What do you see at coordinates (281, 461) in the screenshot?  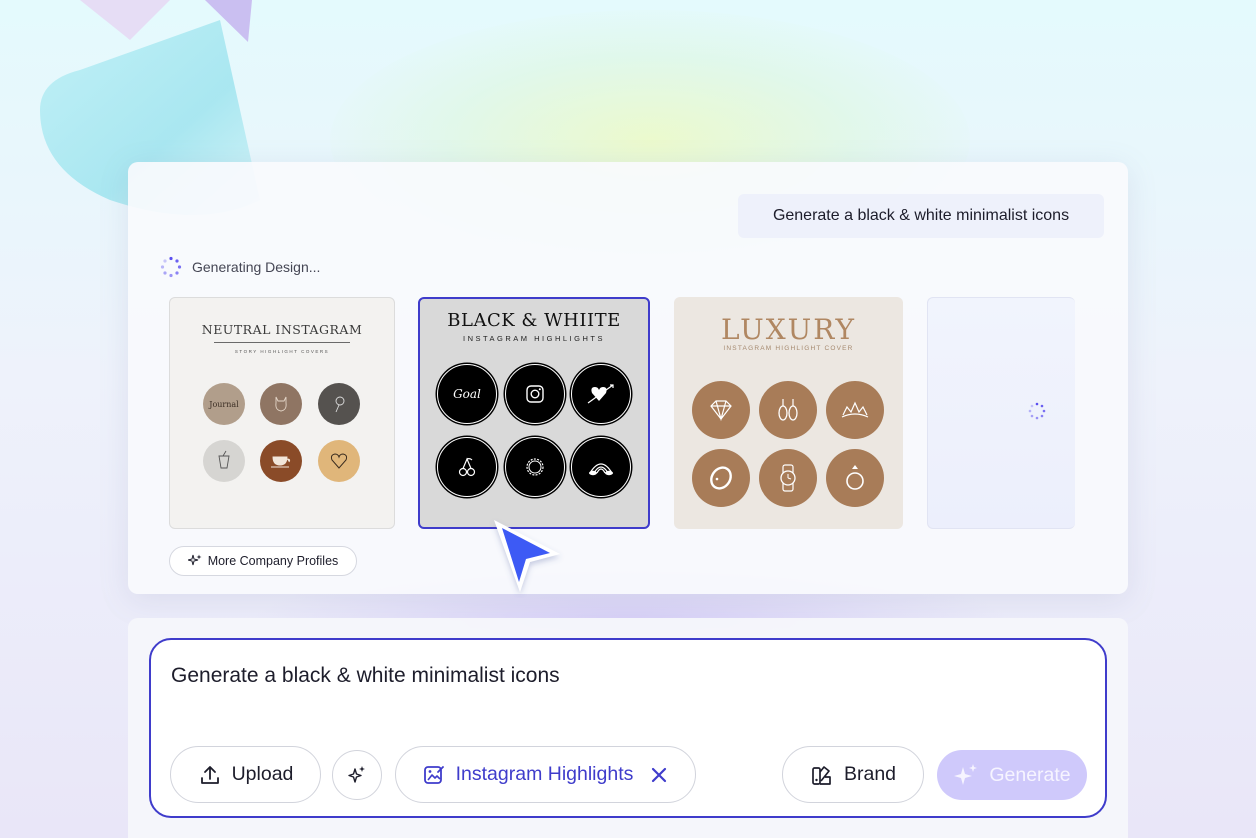 I see `coffee-cup-icon` at bounding box center [281, 461].